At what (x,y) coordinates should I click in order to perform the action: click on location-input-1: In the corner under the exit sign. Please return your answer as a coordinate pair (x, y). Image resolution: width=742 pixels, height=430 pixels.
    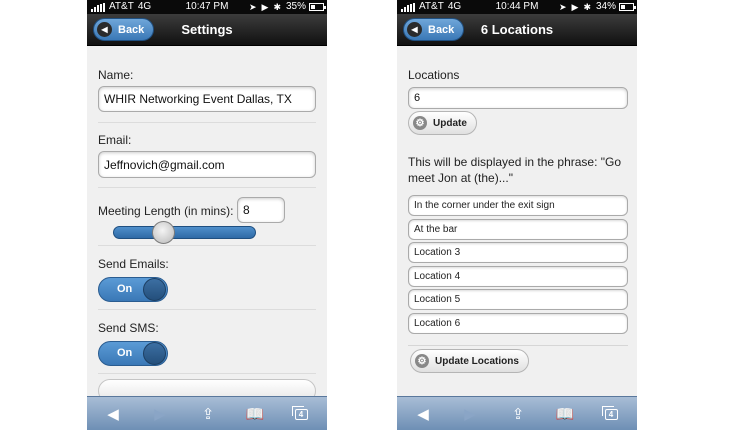
    Looking at the image, I should click on (518, 205).